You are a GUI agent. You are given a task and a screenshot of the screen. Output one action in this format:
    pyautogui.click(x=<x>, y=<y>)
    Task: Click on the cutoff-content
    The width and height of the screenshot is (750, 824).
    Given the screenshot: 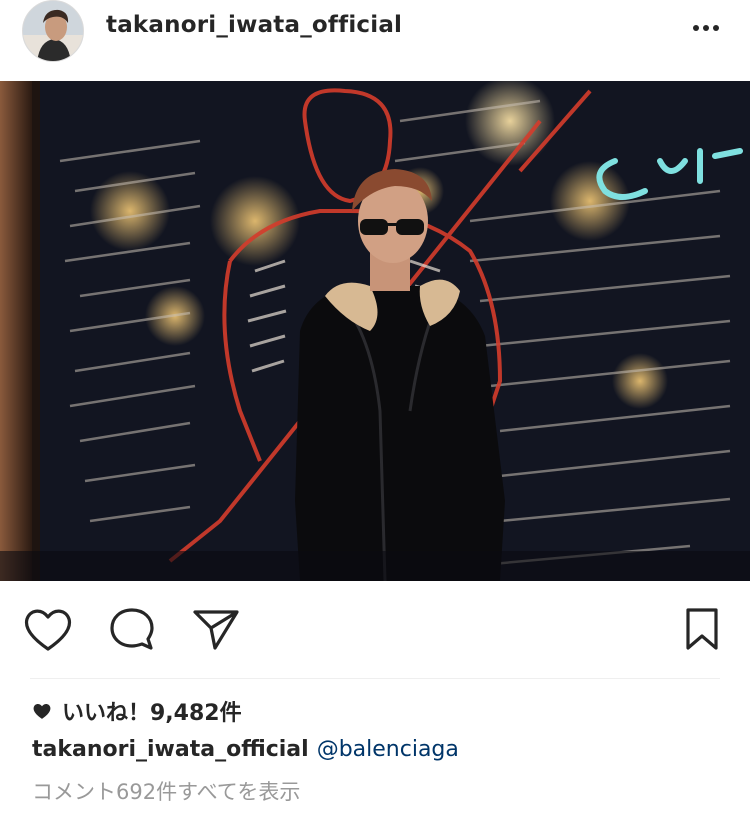 What is the action you would take?
    pyautogui.click(x=52, y=820)
    